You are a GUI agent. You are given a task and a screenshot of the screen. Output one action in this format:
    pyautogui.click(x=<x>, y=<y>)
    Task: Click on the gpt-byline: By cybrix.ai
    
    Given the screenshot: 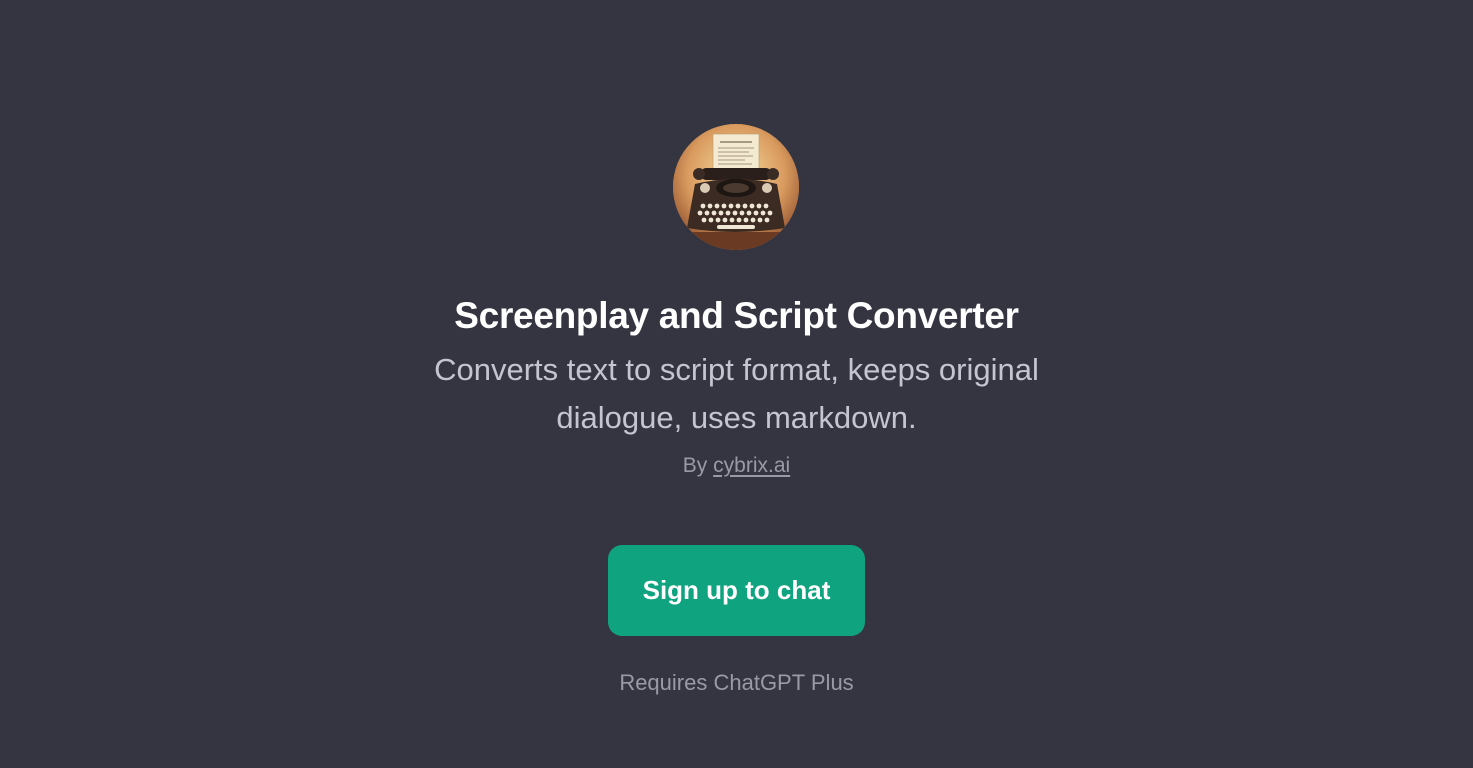 What is the action you would take?
    pyautogui.click(x=736, y=466)
    